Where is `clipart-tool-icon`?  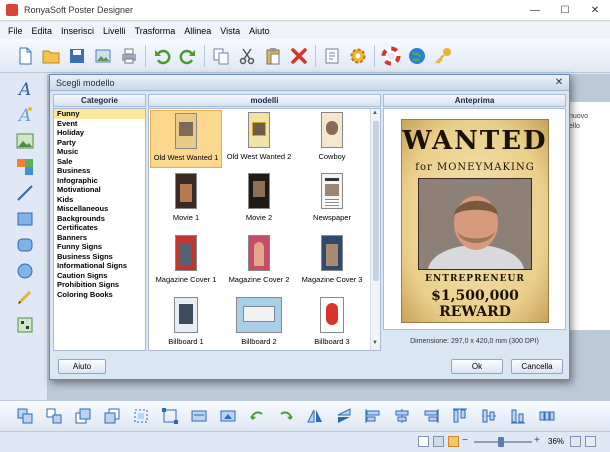
clipart-tool-icon is located at coordinates (25, 167).